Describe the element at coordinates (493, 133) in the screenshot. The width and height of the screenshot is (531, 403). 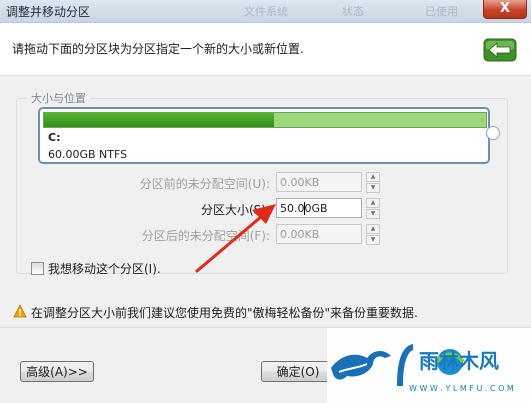
I see `partition-resize-handle` at that location.